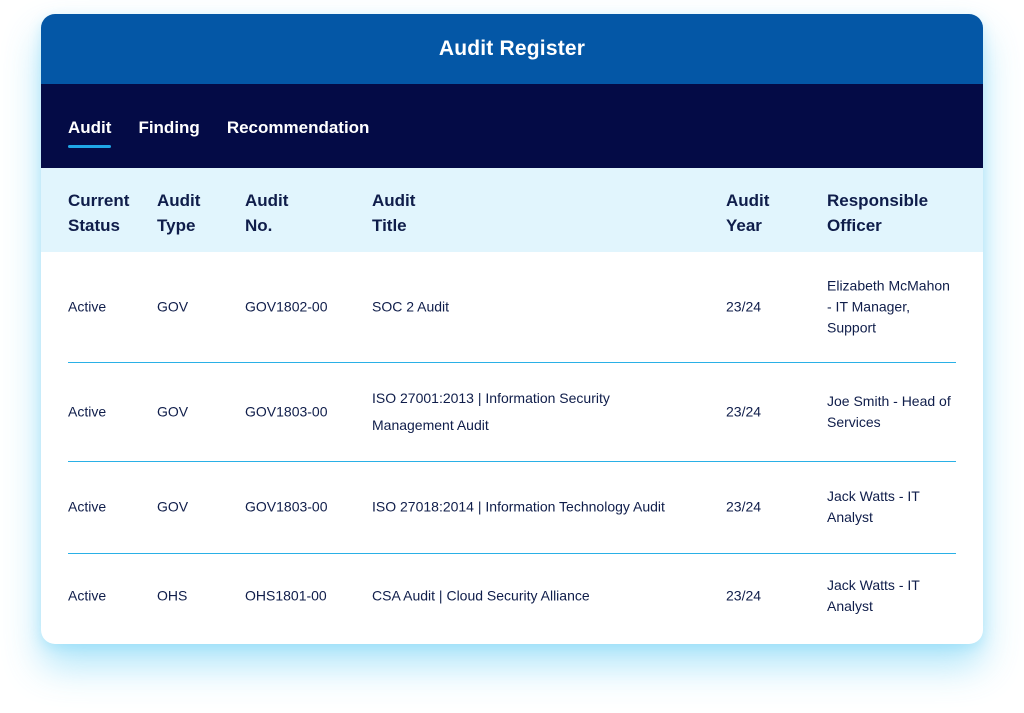 This screenshot has width=1024, height=713. Describe the element at coordinates (889, 411) in the screenshot. I see `cell-officer: Joe Smith - Head of Services` at that location.